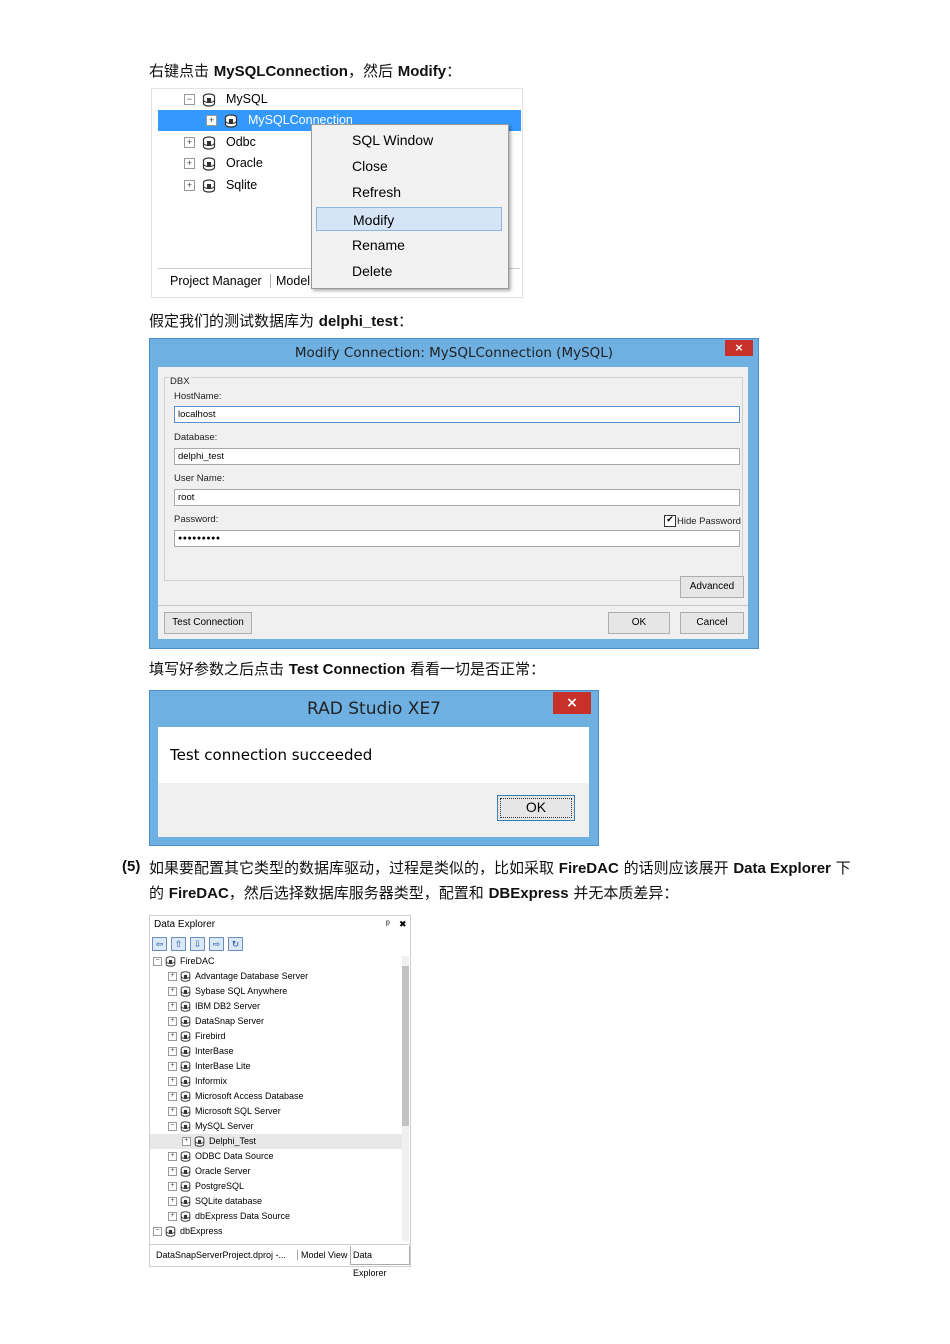 This screenshot has height=1344, width=950. Describe the element at coordinates (276, 1126) in the screenshot. I see `tree-item-driver: − MySQL Server` at that location.